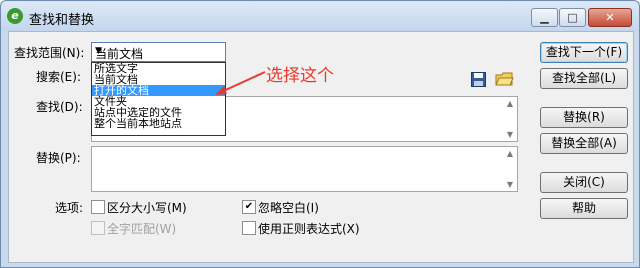  What do you see at coordinates (58, 77) in the screenshot?
I see `search-label: 搜索(E):` at bounding box center [58, 77].